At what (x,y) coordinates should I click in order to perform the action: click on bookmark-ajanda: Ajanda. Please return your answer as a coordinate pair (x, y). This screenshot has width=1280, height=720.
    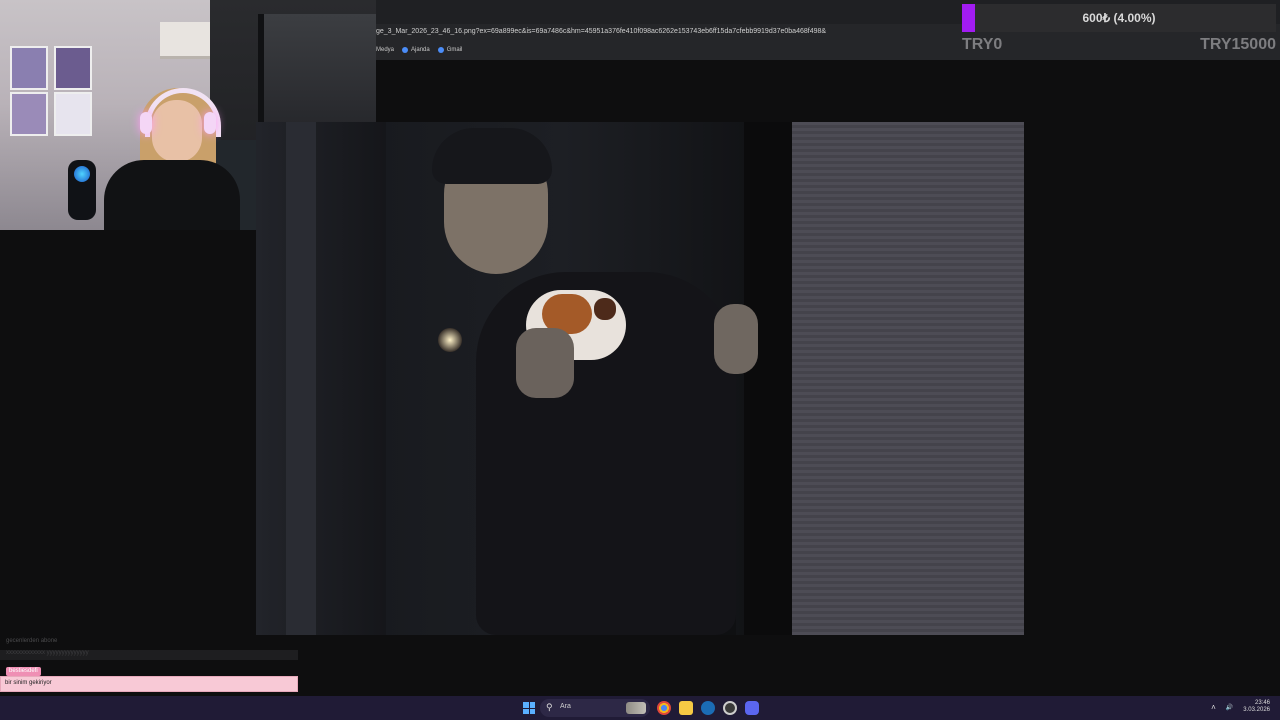
    Looking at the image, I should click on (416, 50).